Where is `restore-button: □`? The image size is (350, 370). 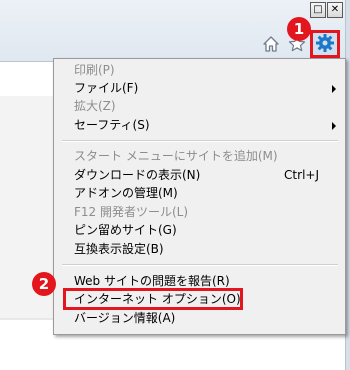 restore-button: □ is located at coordinates (318, 10).